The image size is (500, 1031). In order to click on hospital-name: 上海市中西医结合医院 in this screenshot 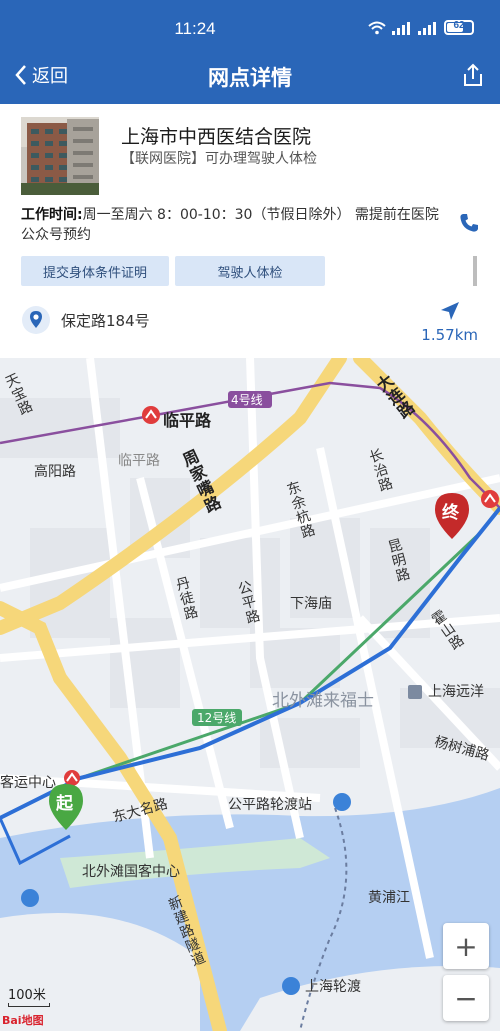, I will do `click(216, 137)`.